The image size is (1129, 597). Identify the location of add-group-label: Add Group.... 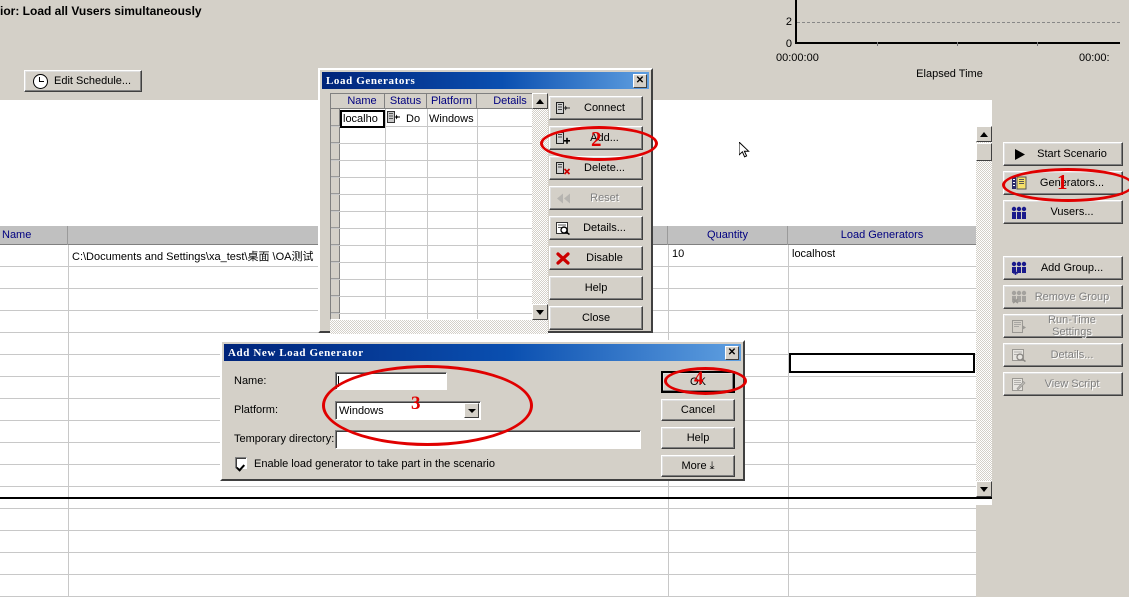
(1072, 268).